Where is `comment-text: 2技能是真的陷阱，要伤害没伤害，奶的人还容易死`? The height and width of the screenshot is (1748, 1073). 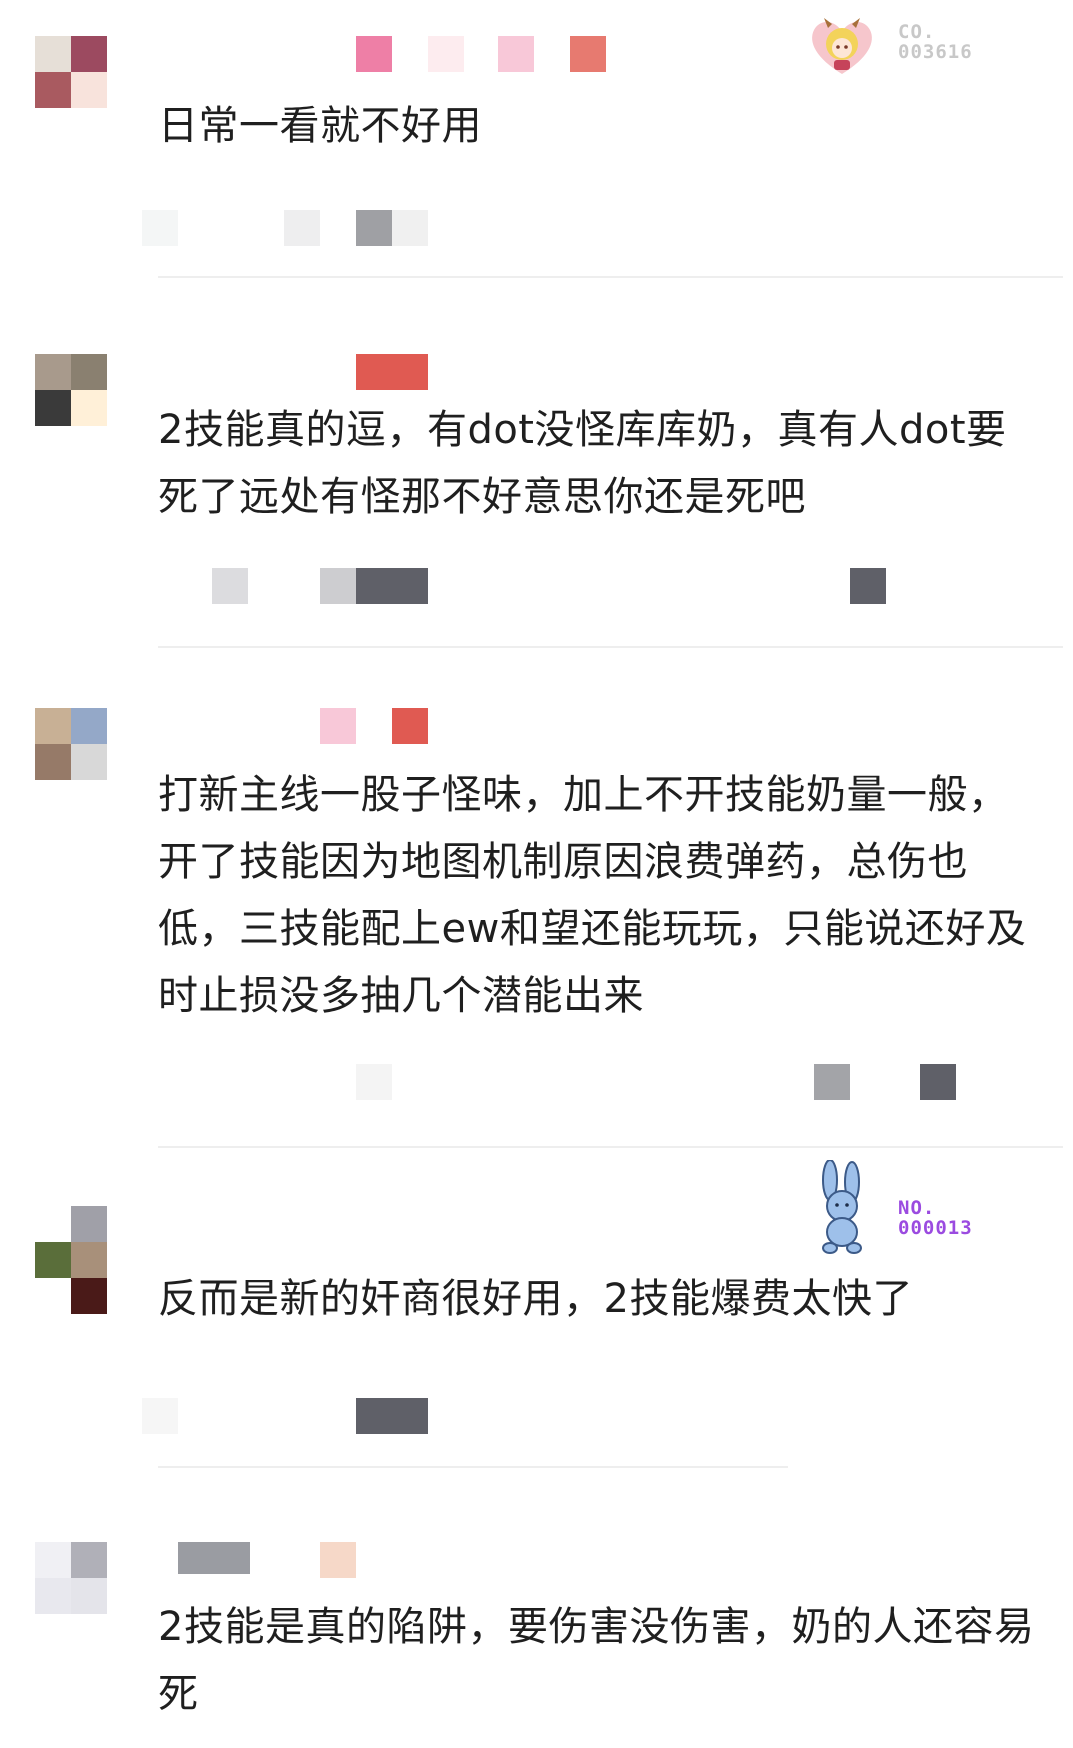 comment-text: 2技能是真的陷阱，要伤害没伤害，奶的人还容易死 is located at coordinates (596, 1660).